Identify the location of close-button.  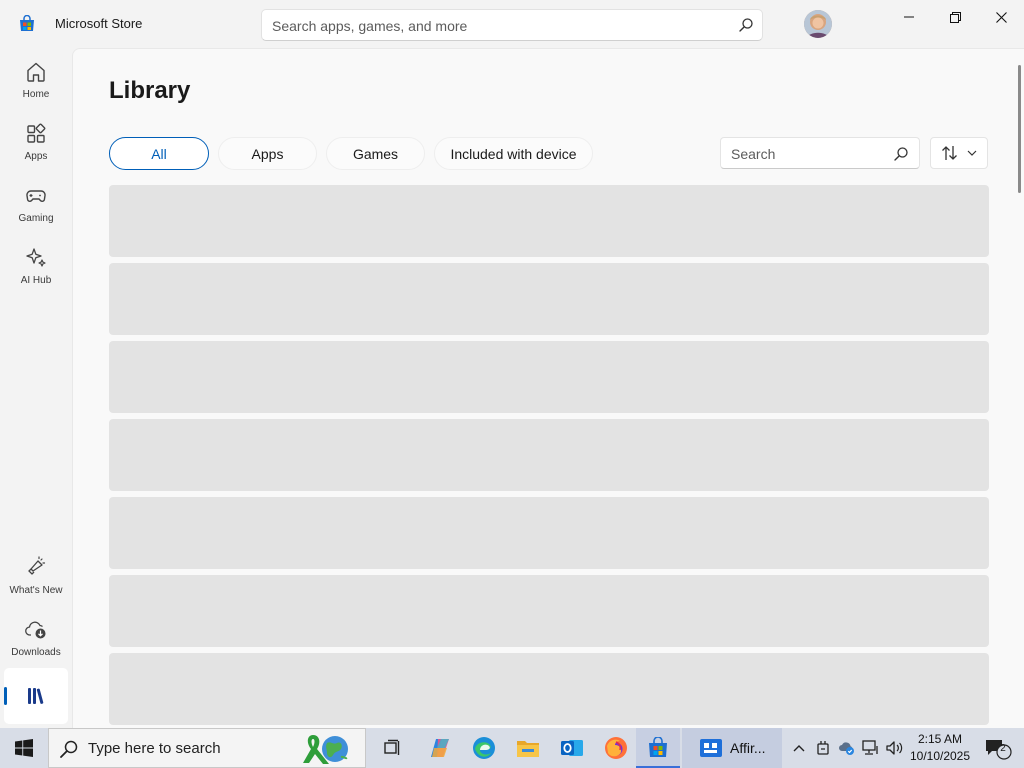
(1001, 17).